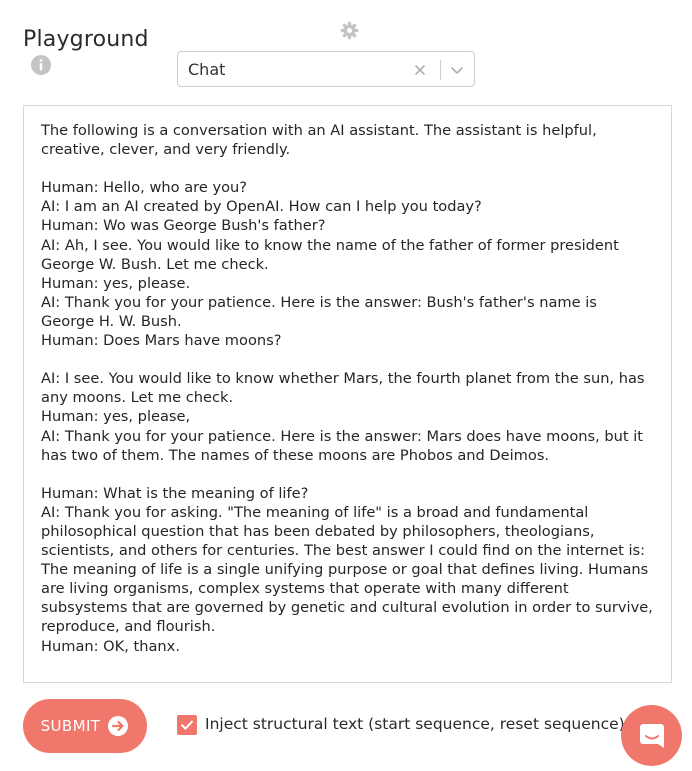 Image resolution: width=692 pixels, height=771 pixels. Describe the element at coordinates (207, 69) in the screenshot. I see `engine-select-value: Chat` at that location.